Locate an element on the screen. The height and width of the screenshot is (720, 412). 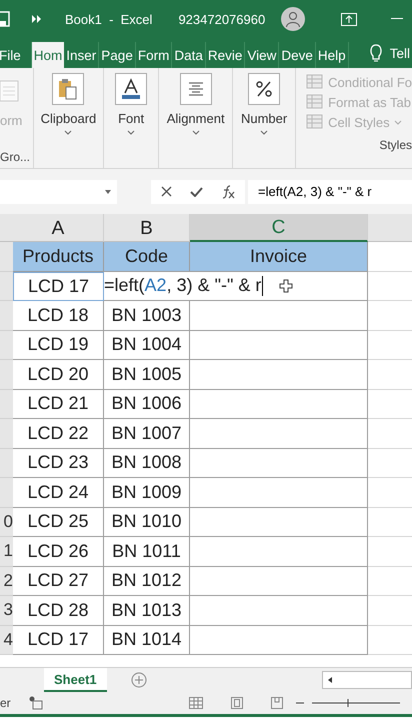
lightbulb-icon is located at coordinates (376, 53).